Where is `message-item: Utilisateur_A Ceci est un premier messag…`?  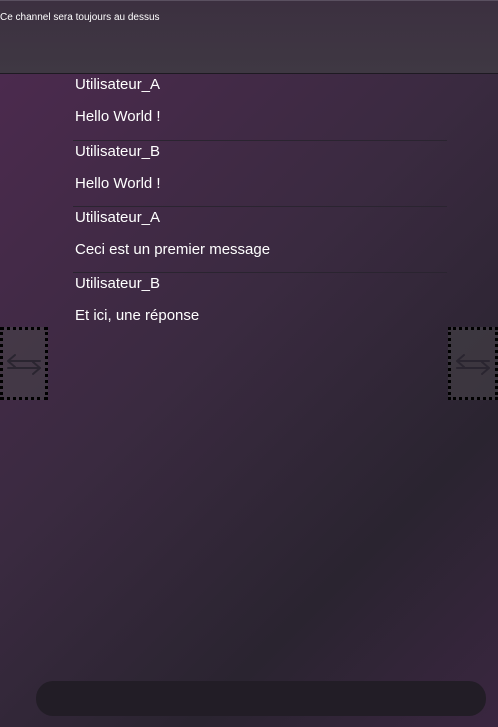 message-item: Utilisateur_A Ceci est un premier messag… is located at coordinates (260, 239).